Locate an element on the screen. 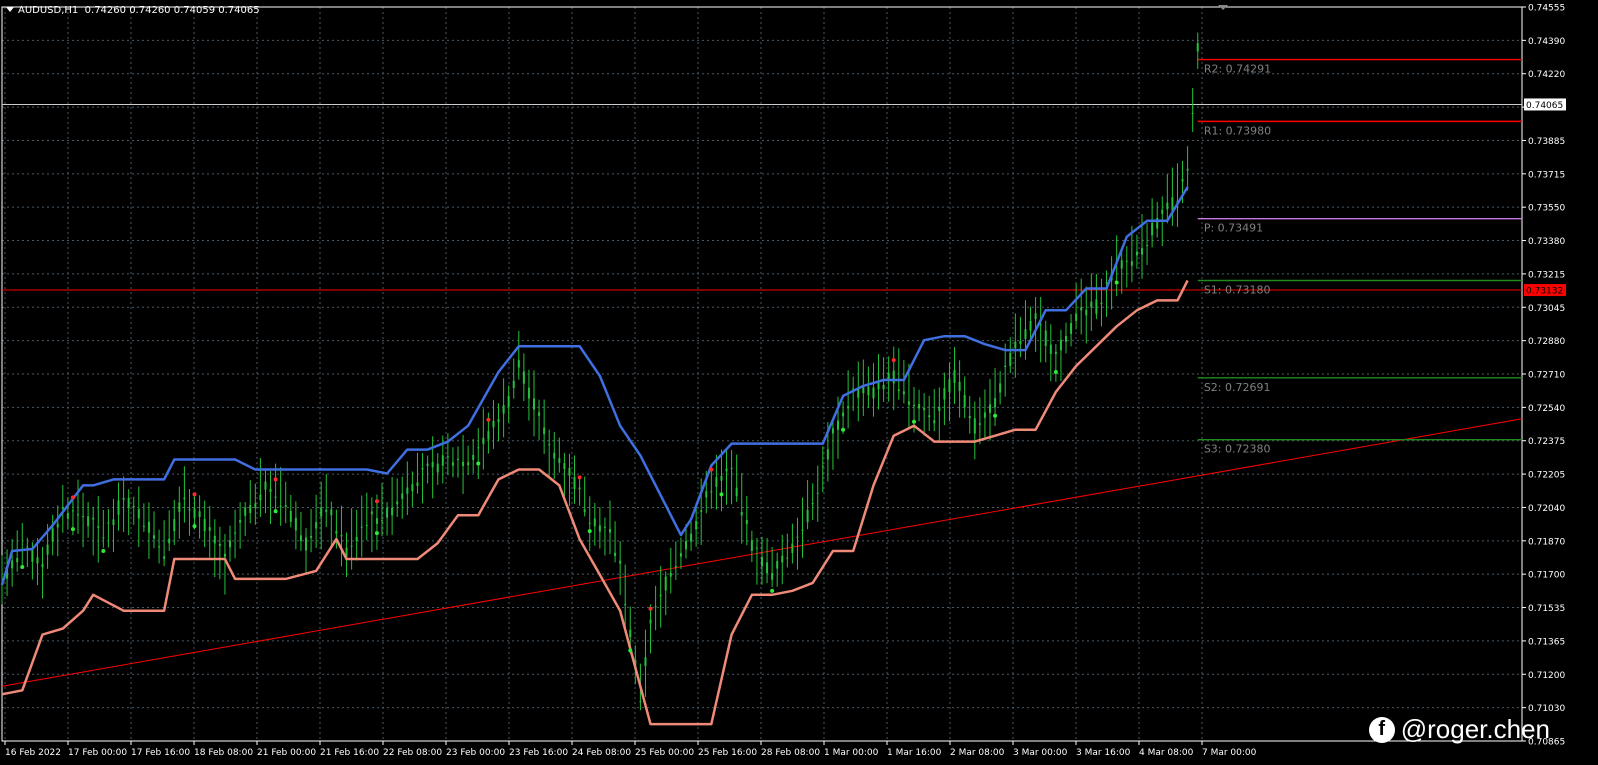 The image size is (1598, 765). y-tick-label: 0.73715 is located at coordinates (1546, 175).